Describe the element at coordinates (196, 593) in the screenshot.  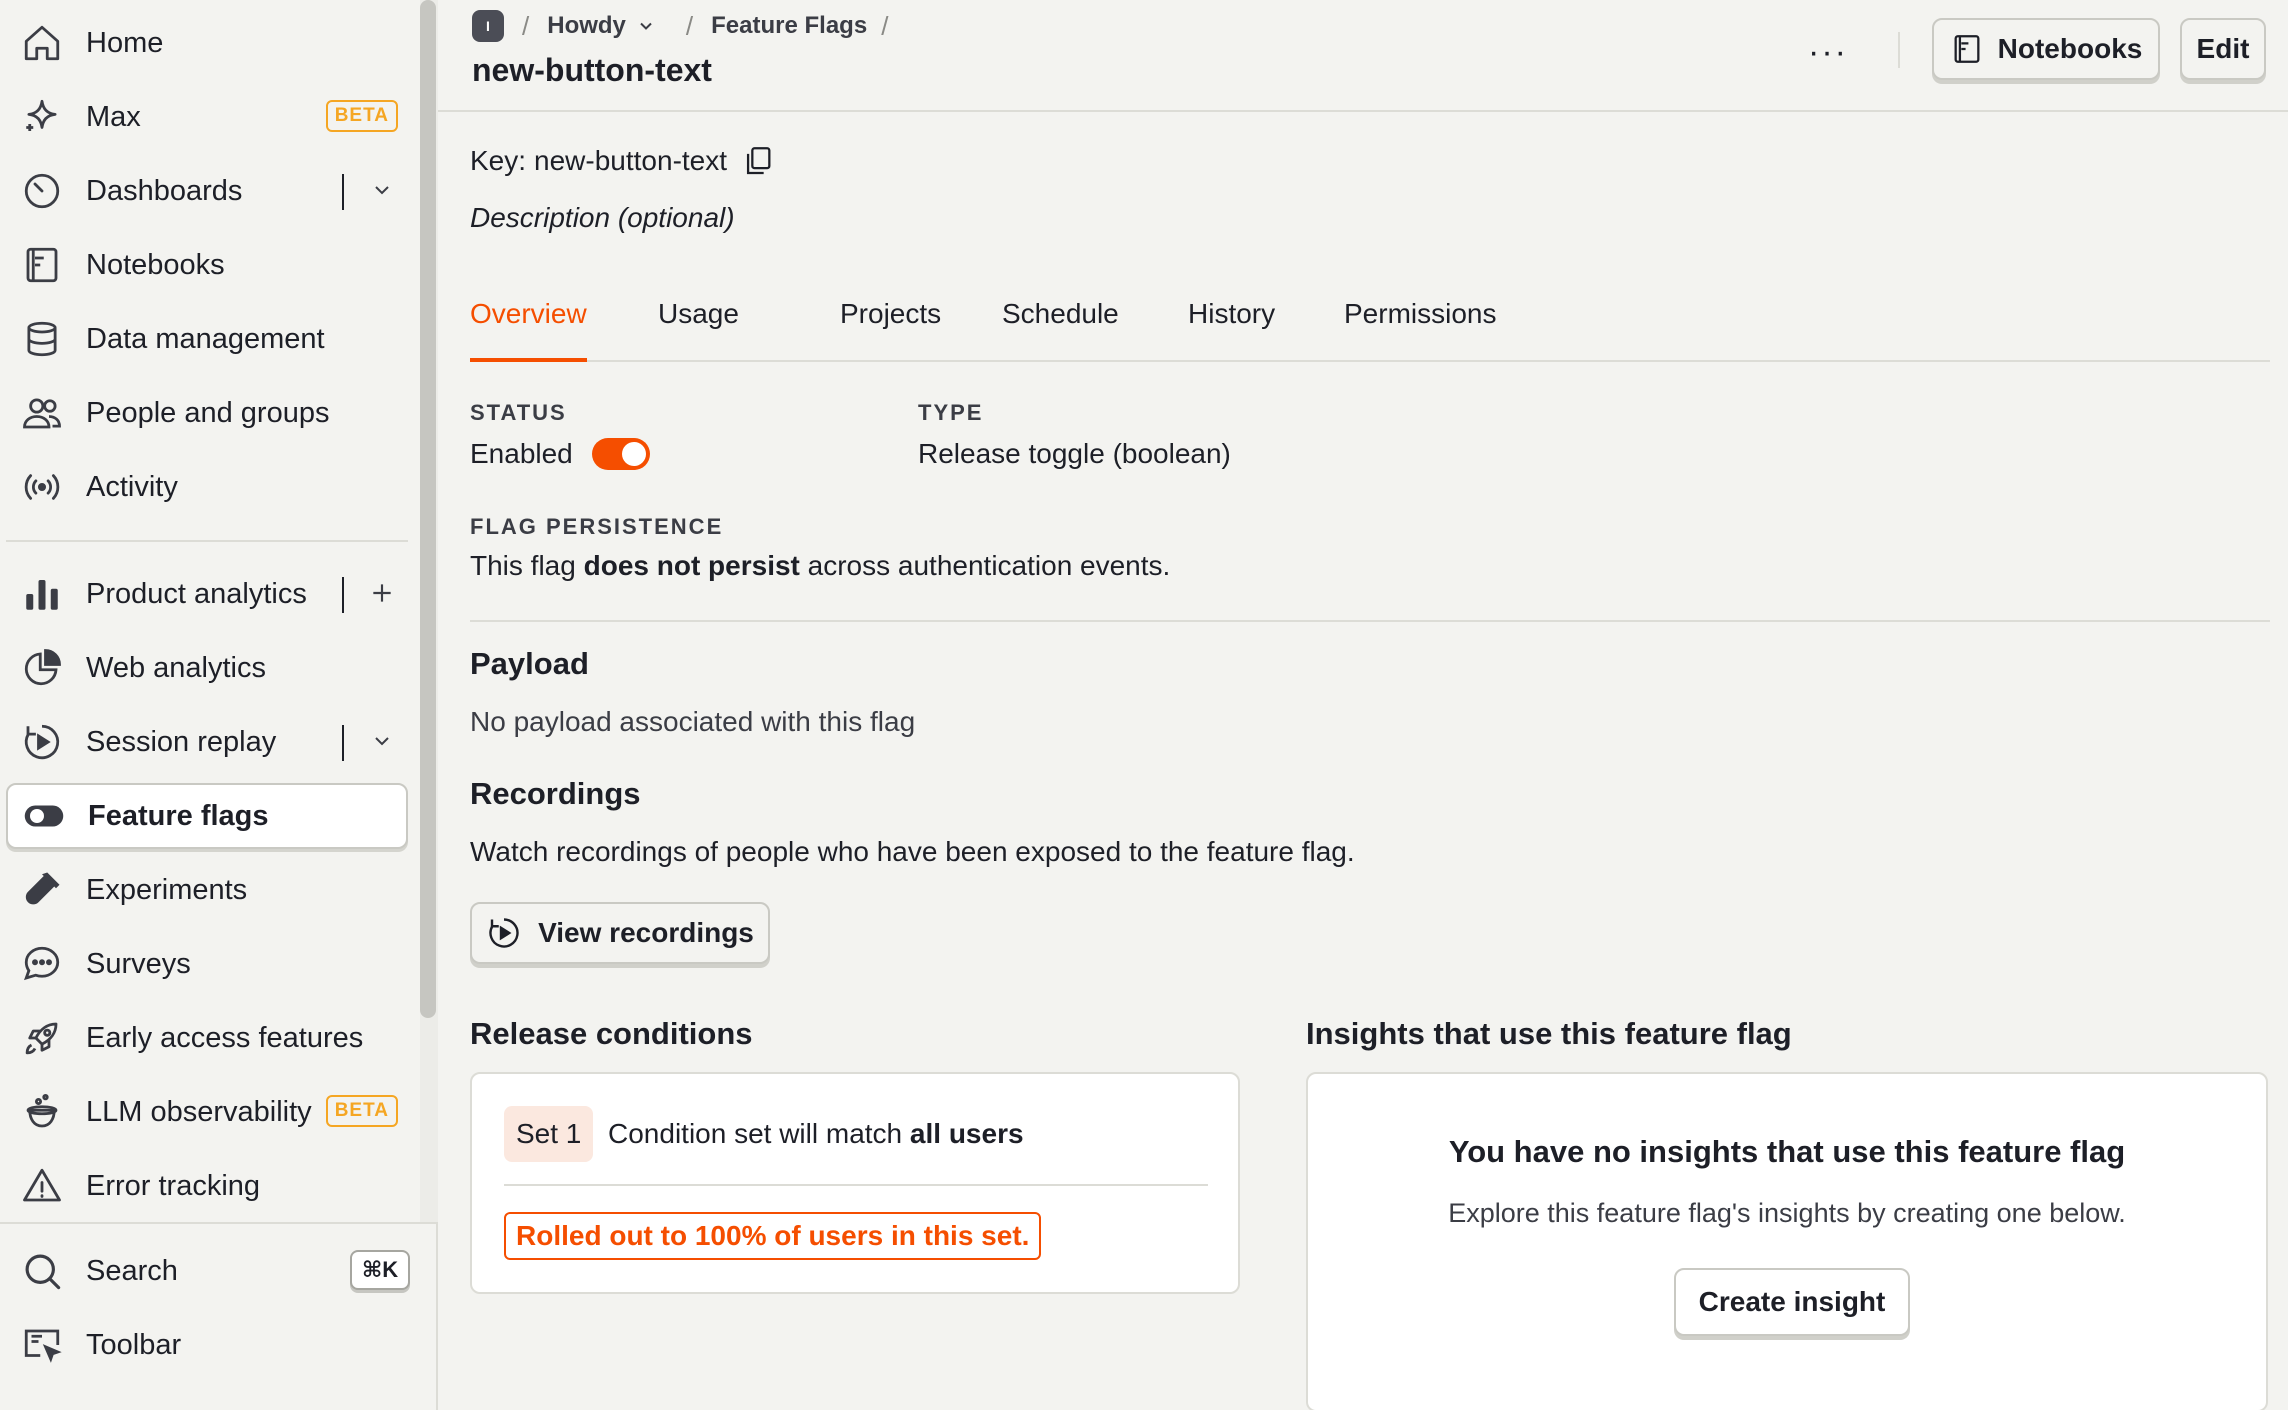
I see `sidebar-item-label: Product analytics` at that location.